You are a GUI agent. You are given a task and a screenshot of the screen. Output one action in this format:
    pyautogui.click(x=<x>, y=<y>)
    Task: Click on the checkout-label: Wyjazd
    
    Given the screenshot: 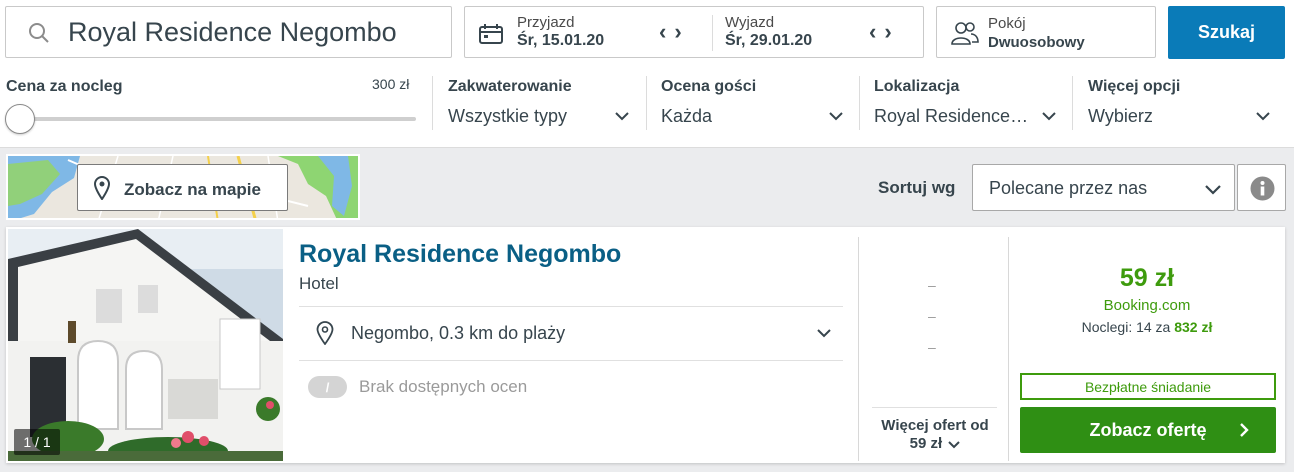 What is the action you would take?
    pyautogui.click(x=750, y=22)
    